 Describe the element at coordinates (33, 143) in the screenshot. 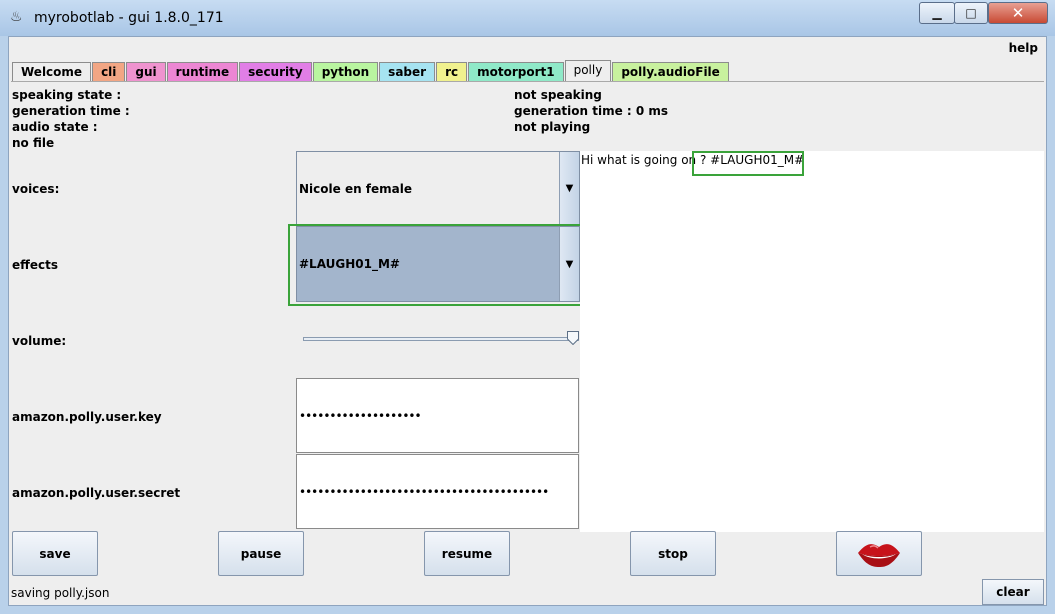

I see `file-label: no file` at that location.